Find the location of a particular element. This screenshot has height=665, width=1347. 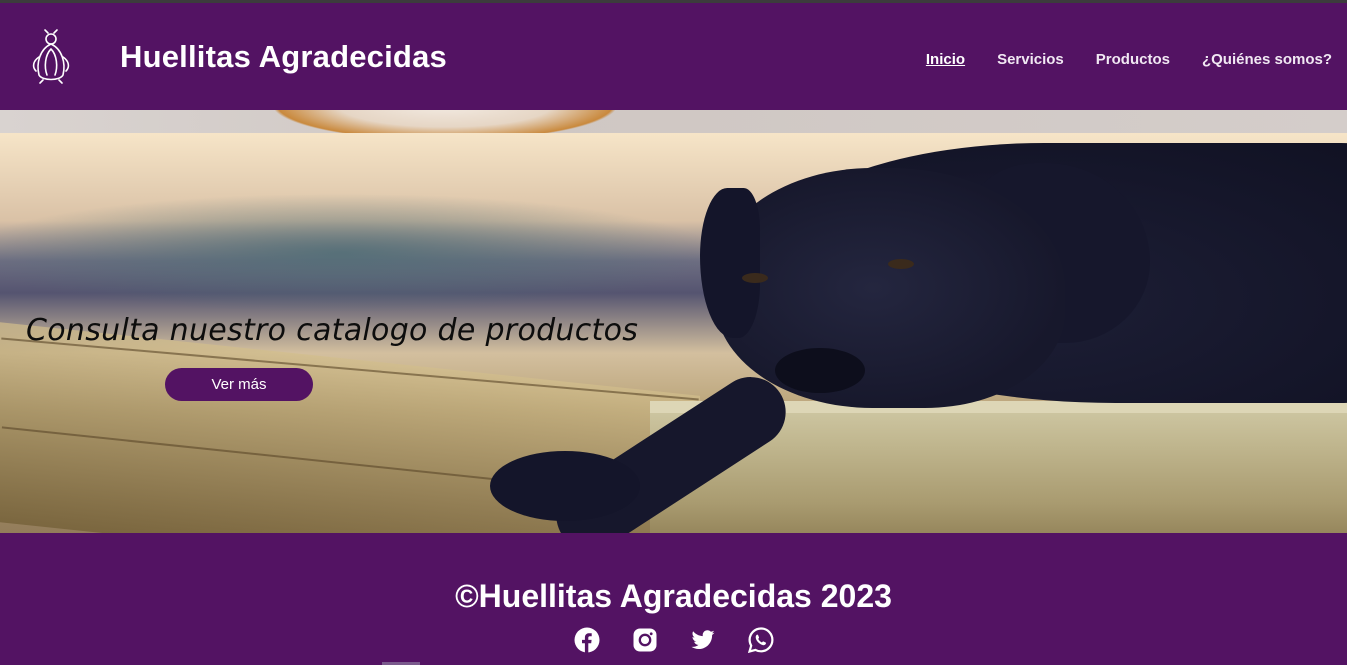

nav-item-productos: Productos is located at coordinates (1133, 59).